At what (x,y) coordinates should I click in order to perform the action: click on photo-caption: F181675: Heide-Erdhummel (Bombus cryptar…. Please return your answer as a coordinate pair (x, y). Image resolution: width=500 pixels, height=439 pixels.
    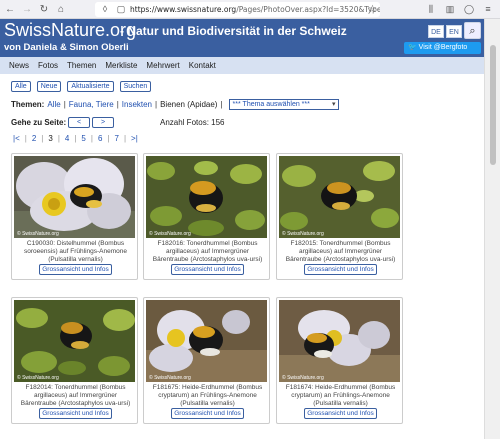
    Looking at the image, I should click on (207, 395).